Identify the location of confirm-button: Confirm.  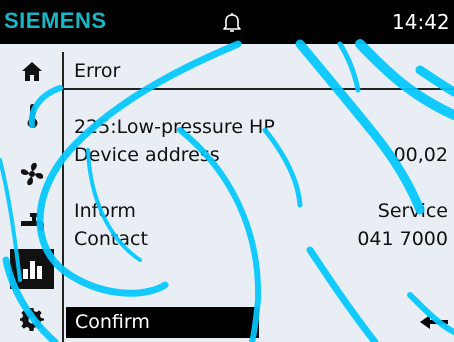
(162, 322).